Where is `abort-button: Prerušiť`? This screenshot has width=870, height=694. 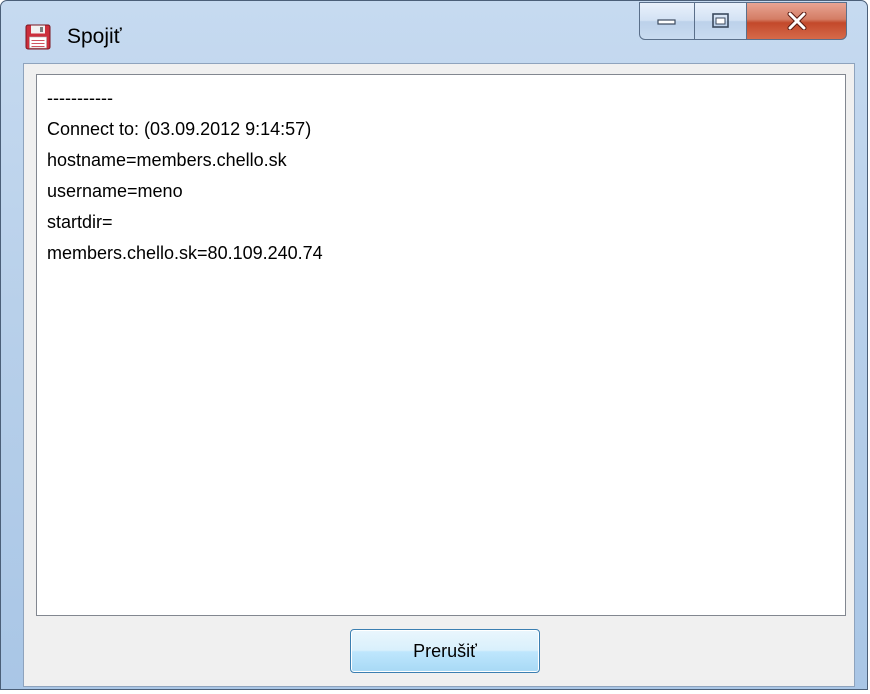
abort-button: Prerušiť is located at coordinates (445, 651).